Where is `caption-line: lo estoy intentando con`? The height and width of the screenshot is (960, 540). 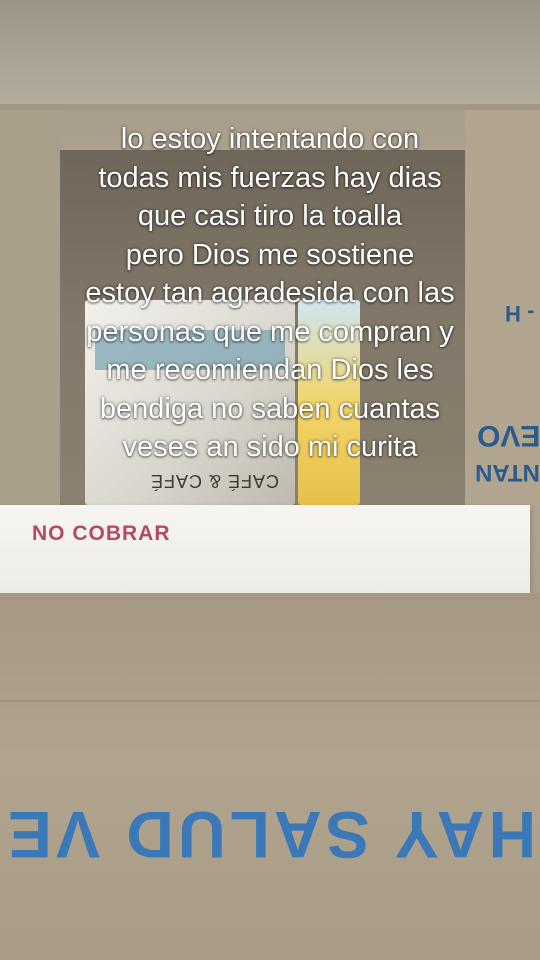 caption-line: lo estoy intentando con is located at coordinates (270, 139).